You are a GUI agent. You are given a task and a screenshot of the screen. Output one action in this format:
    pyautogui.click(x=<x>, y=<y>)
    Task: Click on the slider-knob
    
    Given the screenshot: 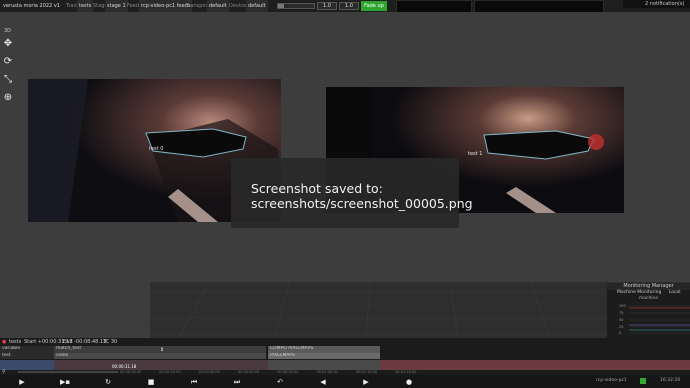 What is the action you would take?
    pyautogui.click(x=281, y=6)
    